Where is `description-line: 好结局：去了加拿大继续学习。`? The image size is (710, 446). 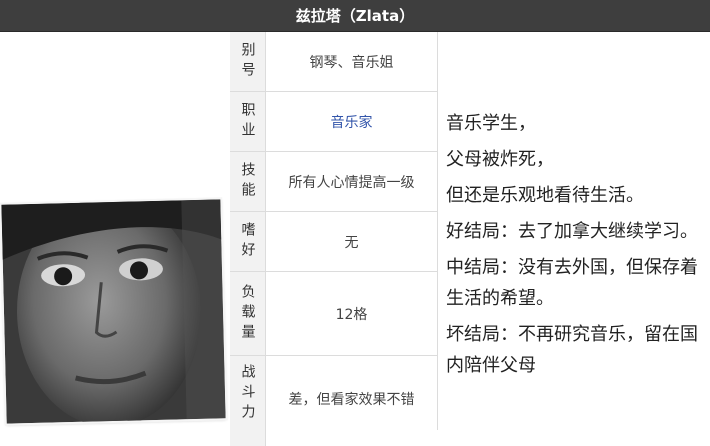
description-line: 好结局：去了加拿大继续学习。 is located at coordinates (572, 231).